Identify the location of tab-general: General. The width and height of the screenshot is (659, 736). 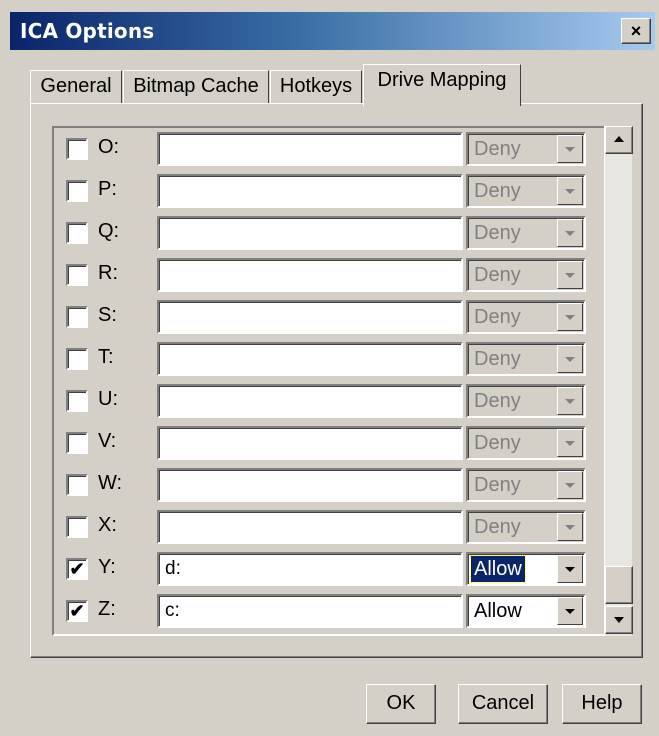
(76, 87).